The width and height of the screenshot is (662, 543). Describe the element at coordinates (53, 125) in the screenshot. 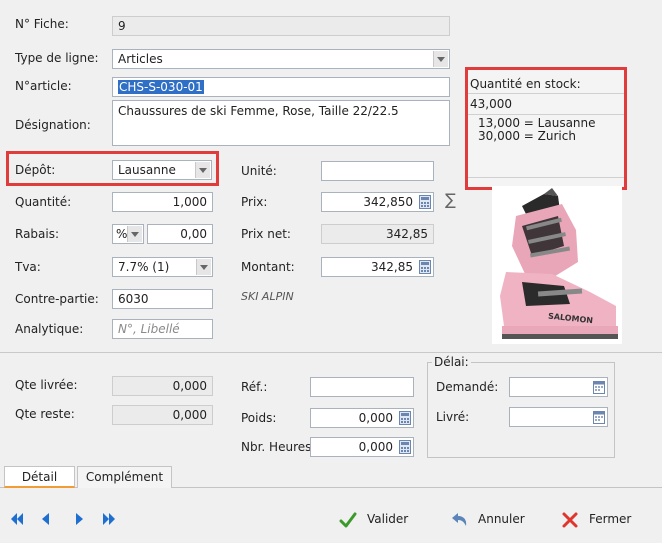

I see `designation-label: Désignation:` at that location.